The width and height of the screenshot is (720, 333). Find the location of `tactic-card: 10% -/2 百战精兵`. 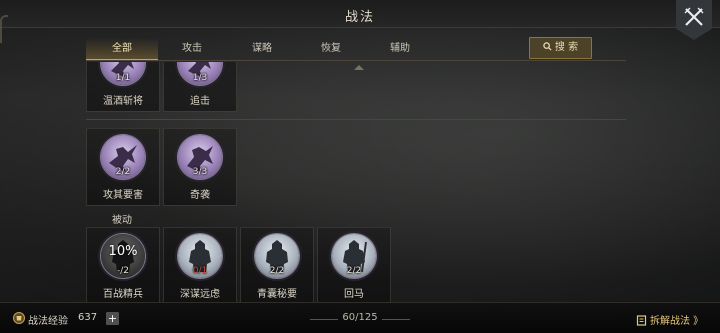

tactic-card: 10% -/2 百战精兵 is located at coordinates (123, 264).